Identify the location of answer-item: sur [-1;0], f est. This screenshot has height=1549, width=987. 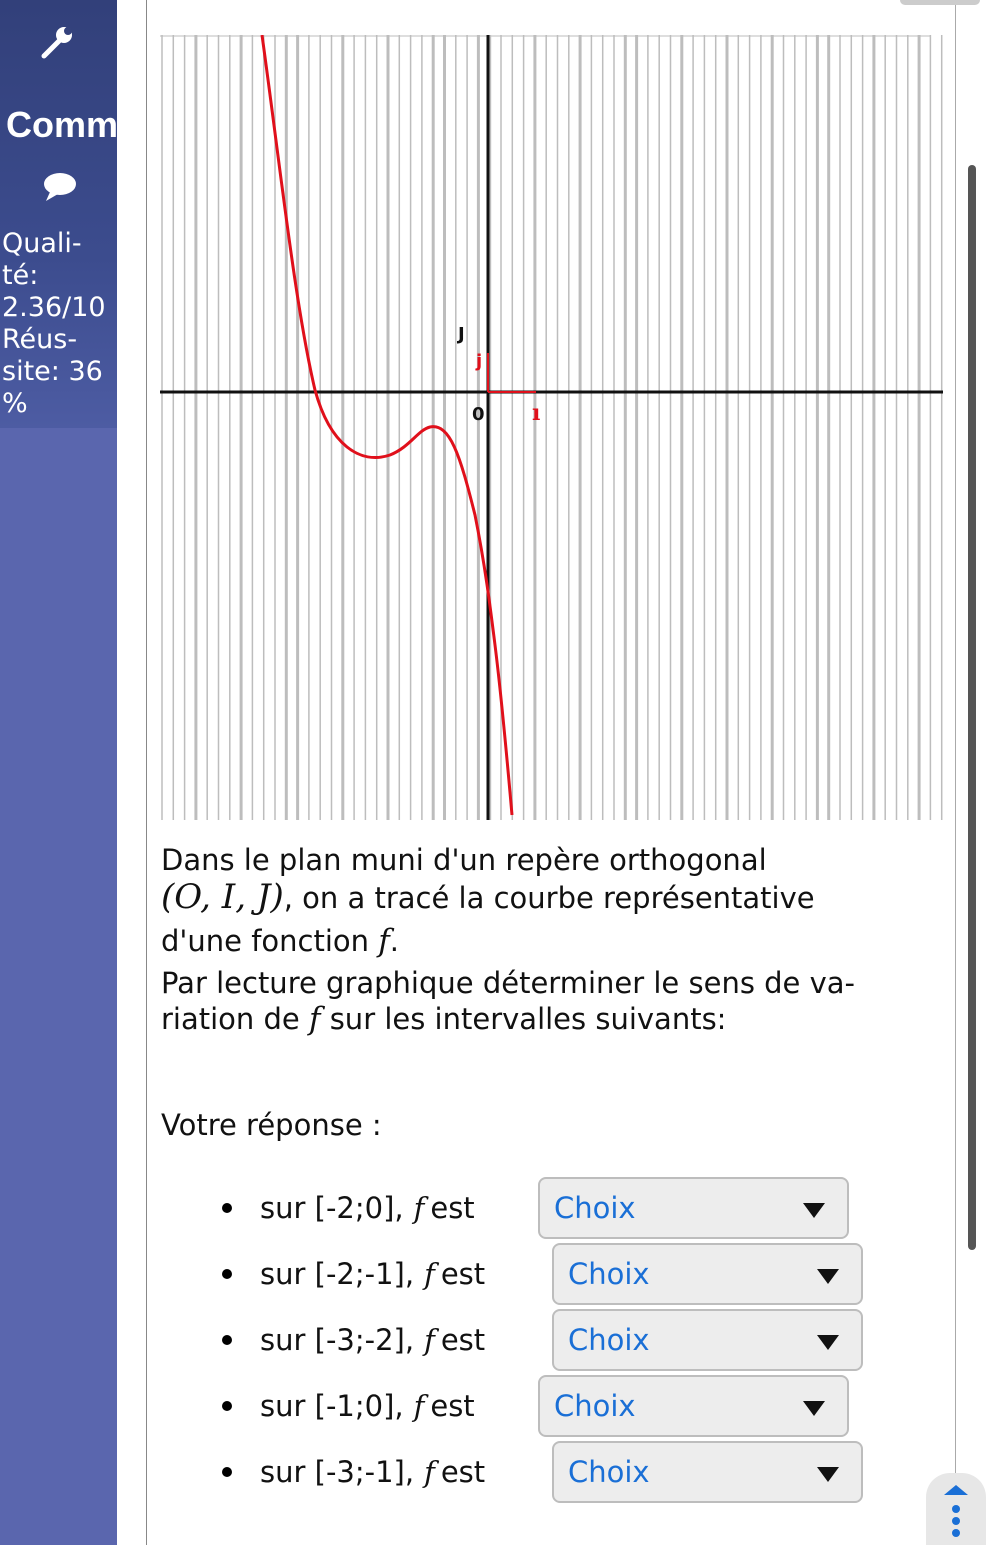
(348, 1406).